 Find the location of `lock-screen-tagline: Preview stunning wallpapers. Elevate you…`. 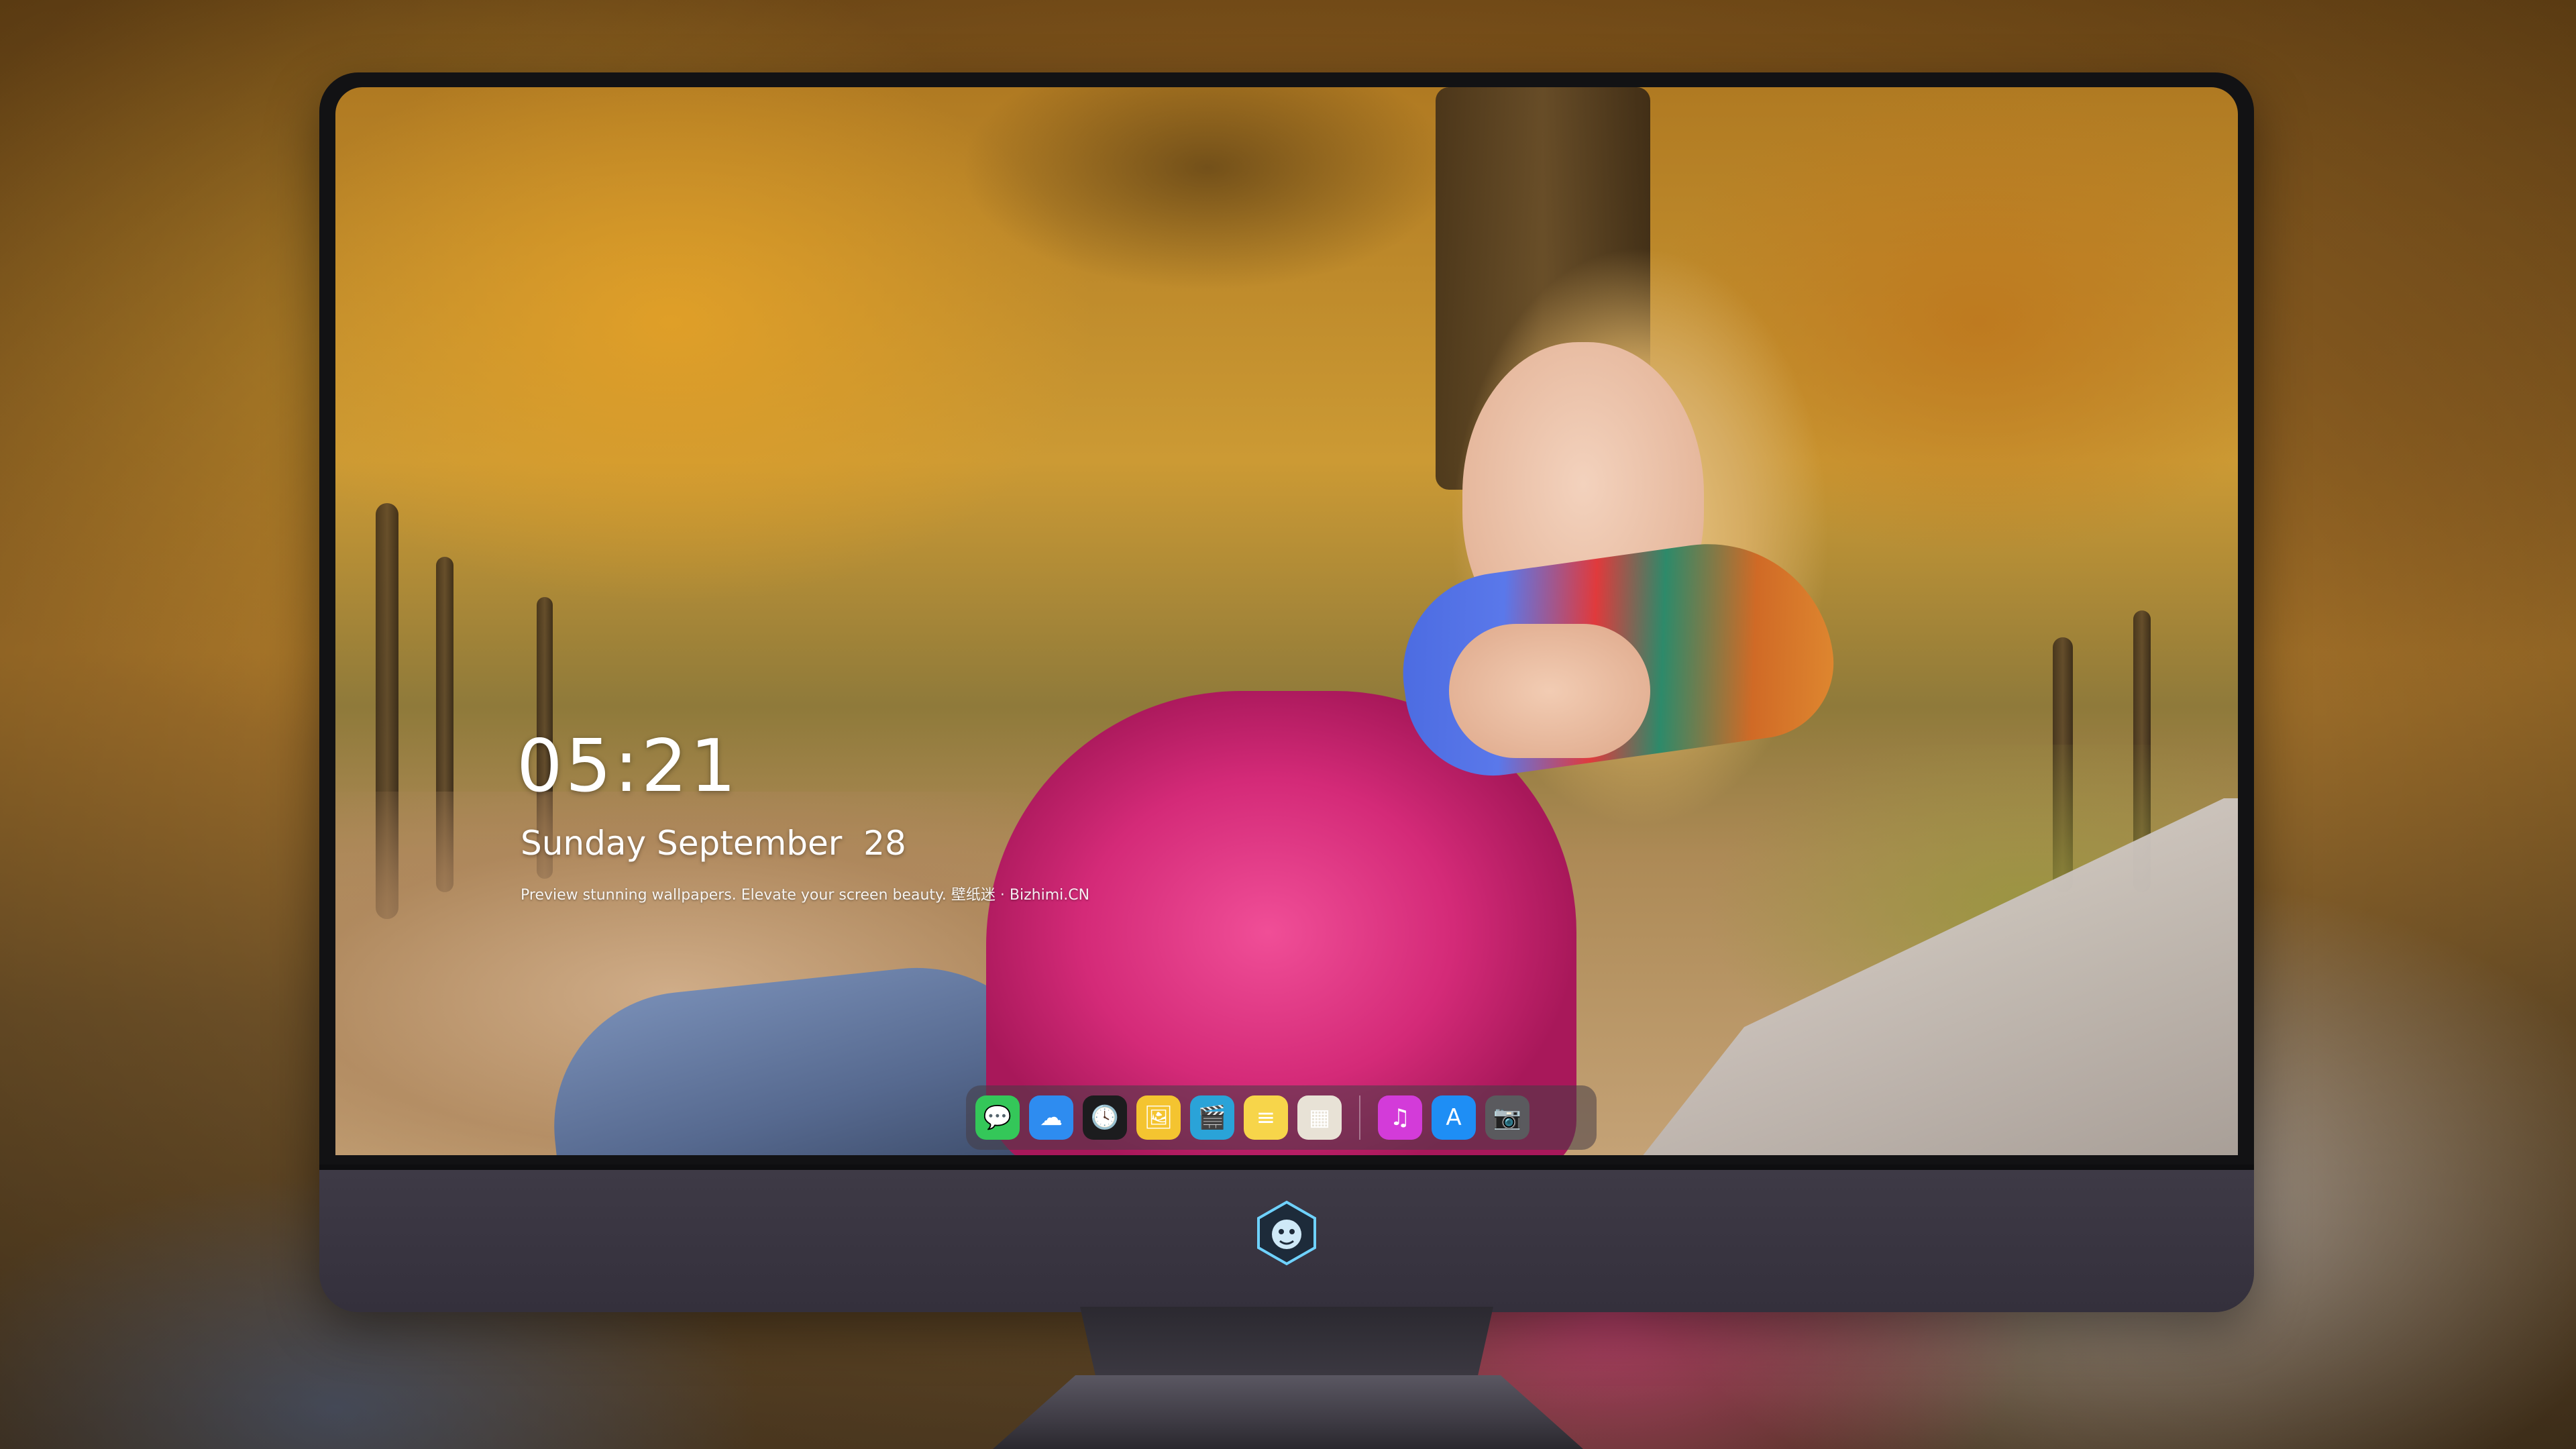

lock-screen-tagline: Preview stunning wallpapers. Elevate you… is located at coordinates (805, 895).